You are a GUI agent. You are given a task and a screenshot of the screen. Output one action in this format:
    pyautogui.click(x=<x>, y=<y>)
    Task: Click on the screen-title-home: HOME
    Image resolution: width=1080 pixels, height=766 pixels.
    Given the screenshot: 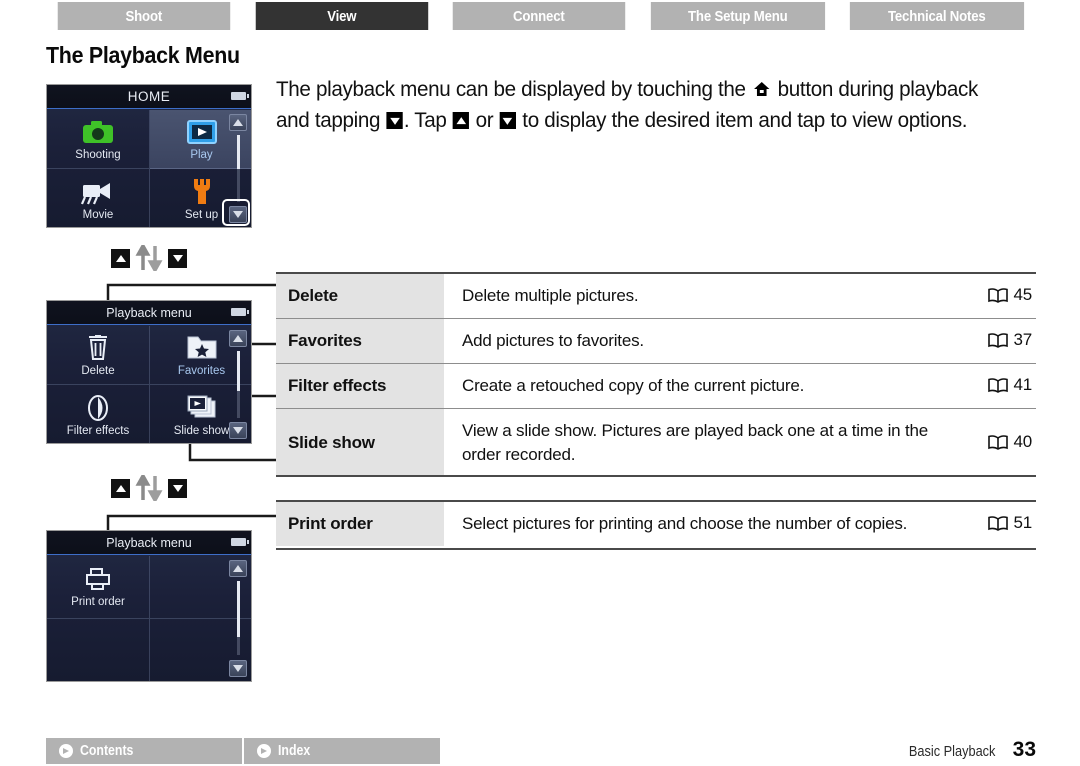 What is the action you would take?
    pyautogui.click(x=149, y=97)
    